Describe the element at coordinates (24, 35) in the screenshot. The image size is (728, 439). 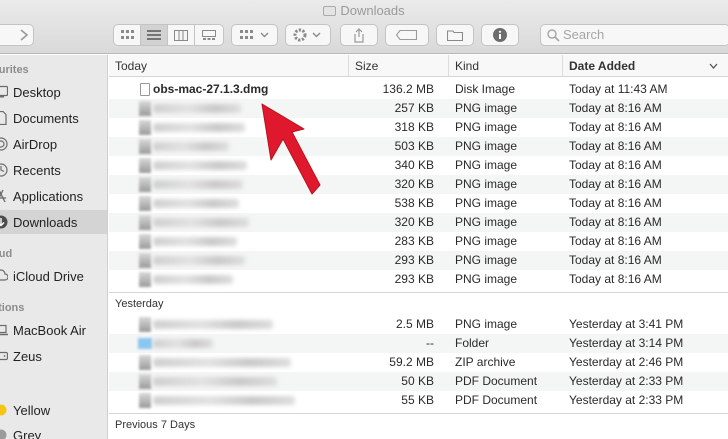
I see `forward-icon` at that location.